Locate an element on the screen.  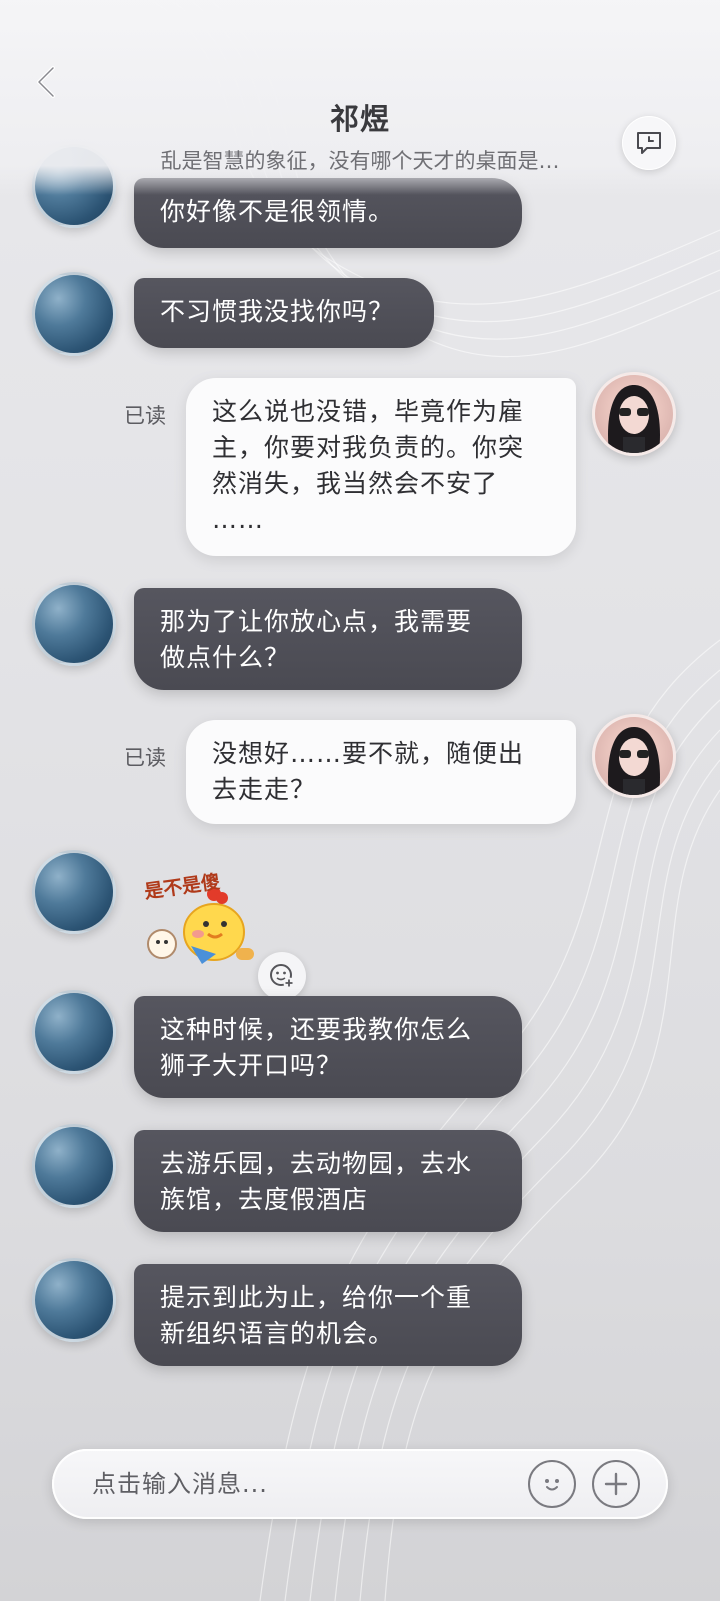
chat-history-button is located at coordinates (649, 143).